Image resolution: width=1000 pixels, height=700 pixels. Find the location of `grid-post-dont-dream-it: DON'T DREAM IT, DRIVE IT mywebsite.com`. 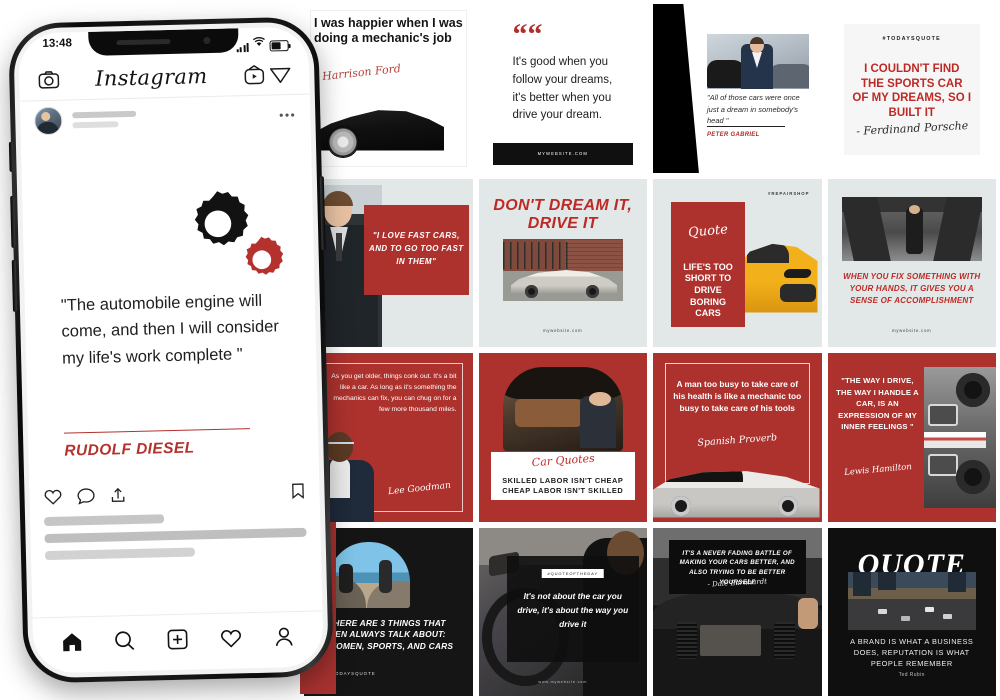

grid-post-dont-dream-it: DON'T DREAM IT, DRIVE IT mywebsite.com is located at coordinates (562, 262).